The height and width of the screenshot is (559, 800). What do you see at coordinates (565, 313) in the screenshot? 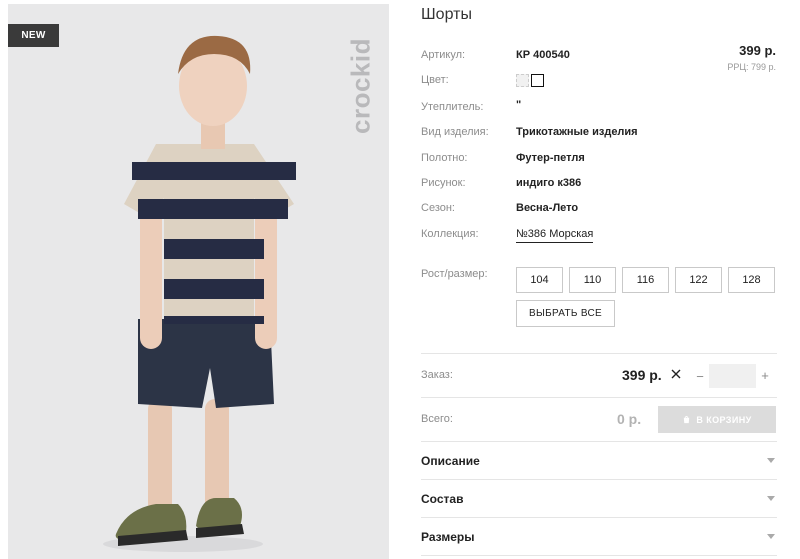
I see `select-all-sizes-button: ВЫБРАТЬ ВСЕ` at bounding box center [565, 313].